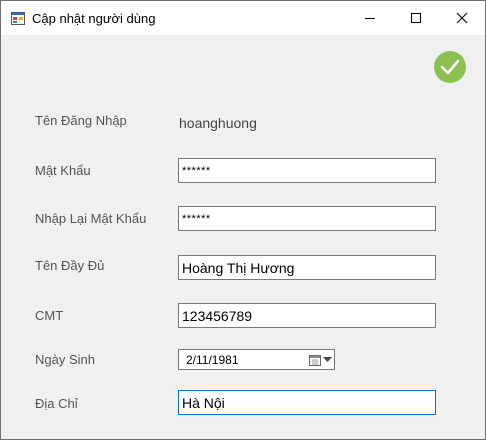  I want to click on minimize-button, so click(370, 18).